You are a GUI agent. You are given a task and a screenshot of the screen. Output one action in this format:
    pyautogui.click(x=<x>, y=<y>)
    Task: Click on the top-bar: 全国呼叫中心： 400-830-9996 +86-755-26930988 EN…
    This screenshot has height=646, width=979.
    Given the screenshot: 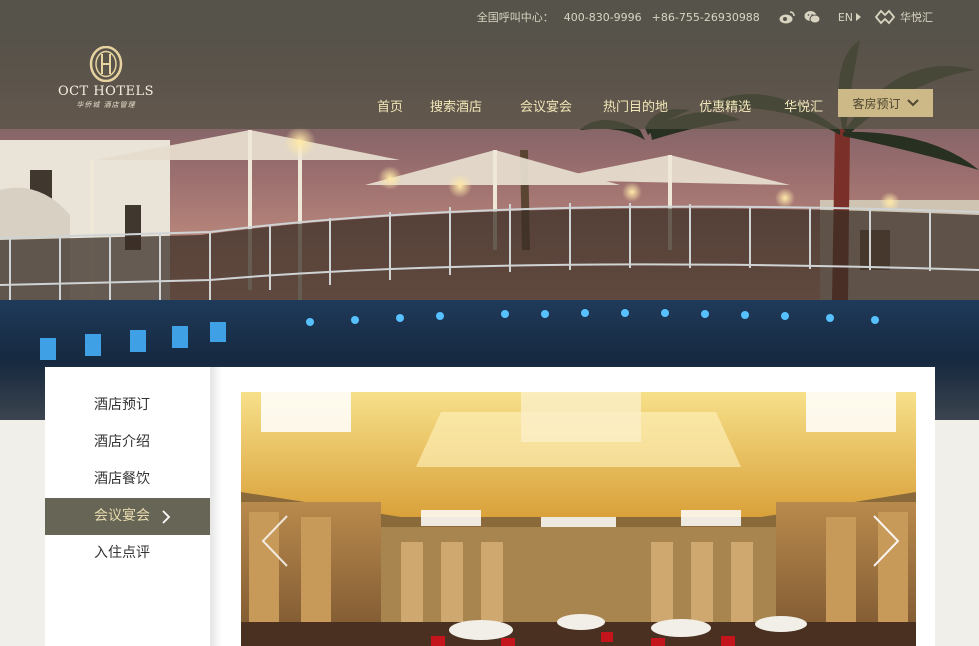 What is the action you would take?
    pyautogui.click(x=489, y=17)
    